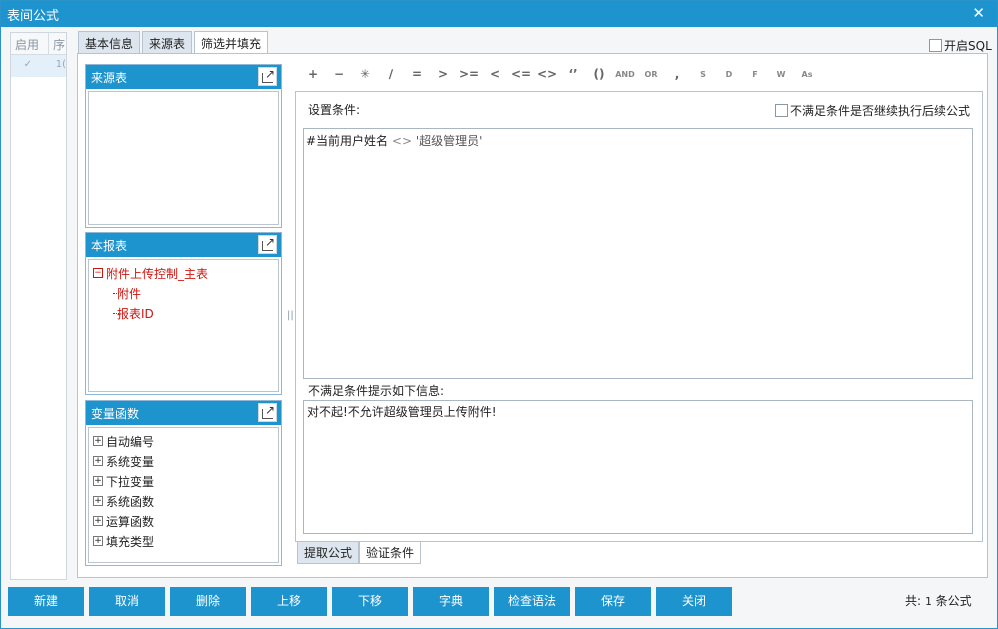  I want to click on report-tree: − 附件上传控制_主表 附件 报表ID, so click(183, 325).